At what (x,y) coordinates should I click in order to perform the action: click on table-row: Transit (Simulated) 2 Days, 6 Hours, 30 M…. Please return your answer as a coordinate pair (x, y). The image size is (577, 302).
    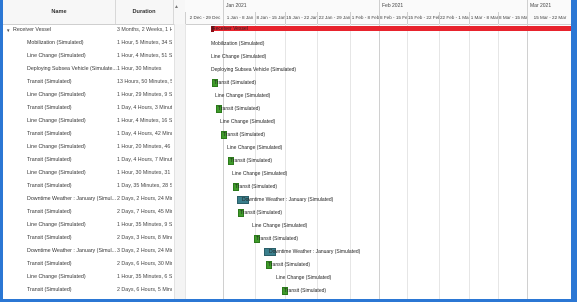
    Looking at the image, I should click on (88, 264).